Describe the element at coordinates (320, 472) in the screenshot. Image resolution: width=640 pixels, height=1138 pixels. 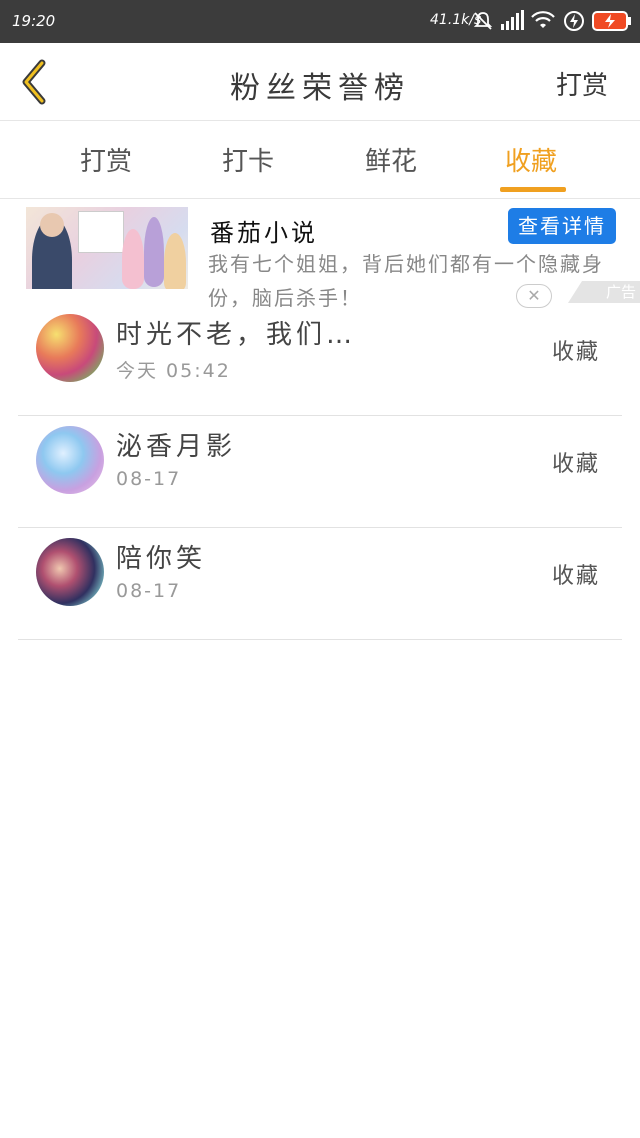
I see `list-item: 泌香月影 08-17 收藏` at that location.